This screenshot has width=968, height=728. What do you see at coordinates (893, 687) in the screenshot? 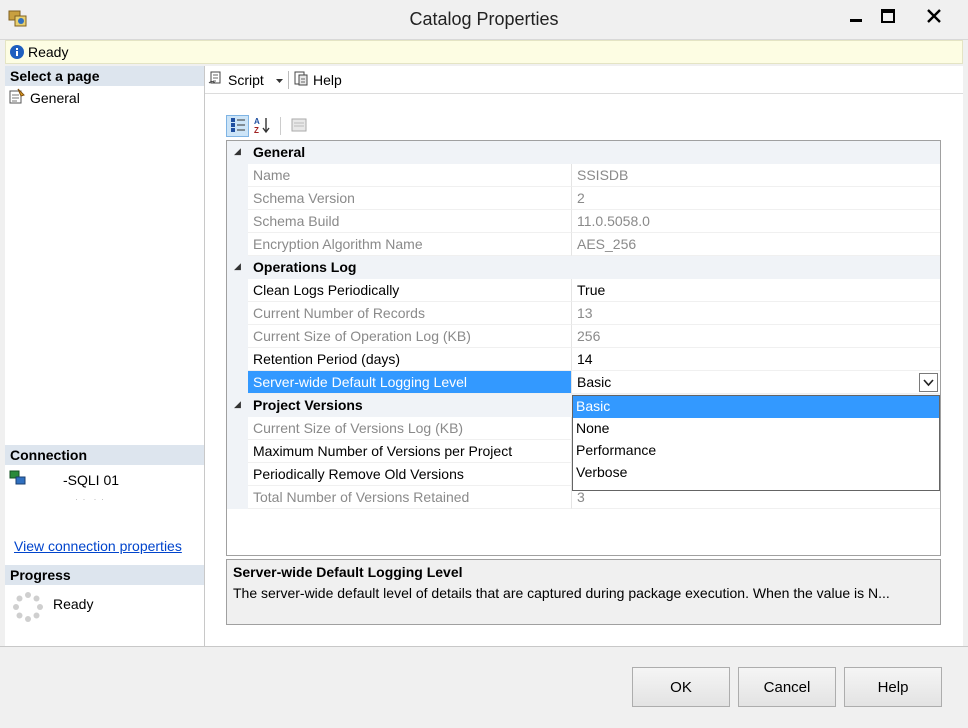
I see `help-footer-button: Help` at bounding box center [893, 687].